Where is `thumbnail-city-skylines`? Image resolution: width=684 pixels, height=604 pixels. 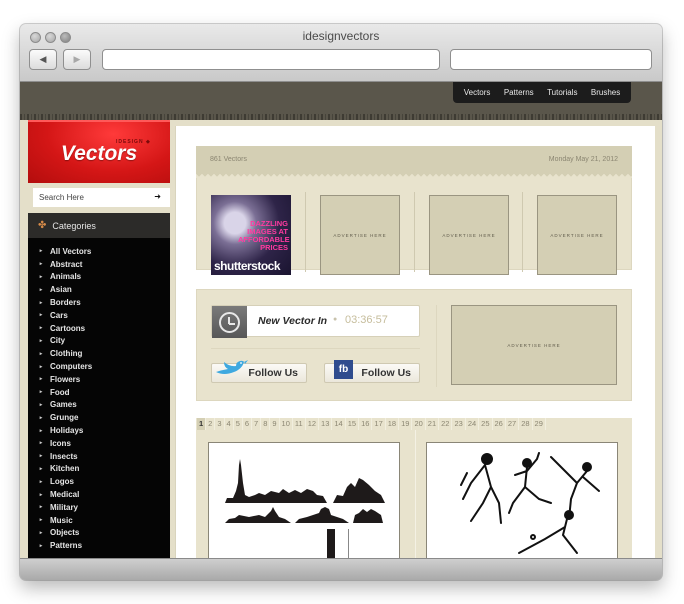 thumbnail-city-skylines is located at coordinates (304, 500).